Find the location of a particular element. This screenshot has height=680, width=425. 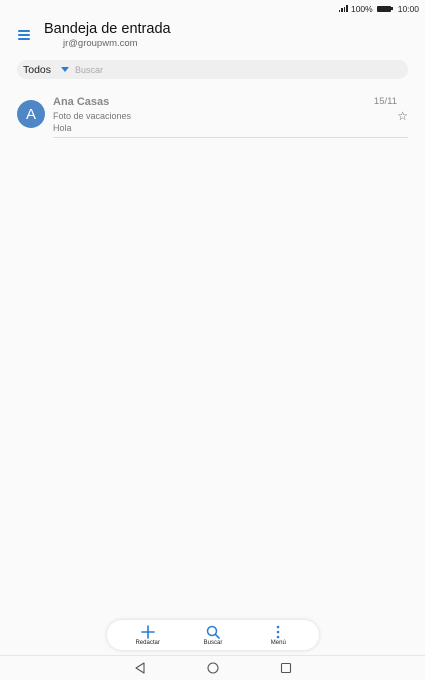

bottom-action-bar: Redactar Buscar Menú is located at coordinates (213, 635).